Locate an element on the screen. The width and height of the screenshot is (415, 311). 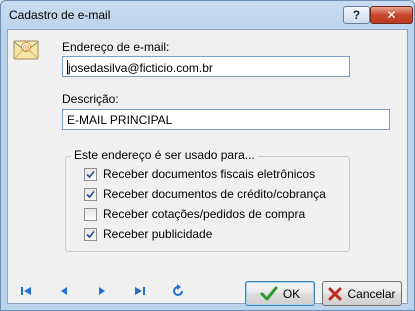
envelope-icon: @ is located at coordinates (26, 50).